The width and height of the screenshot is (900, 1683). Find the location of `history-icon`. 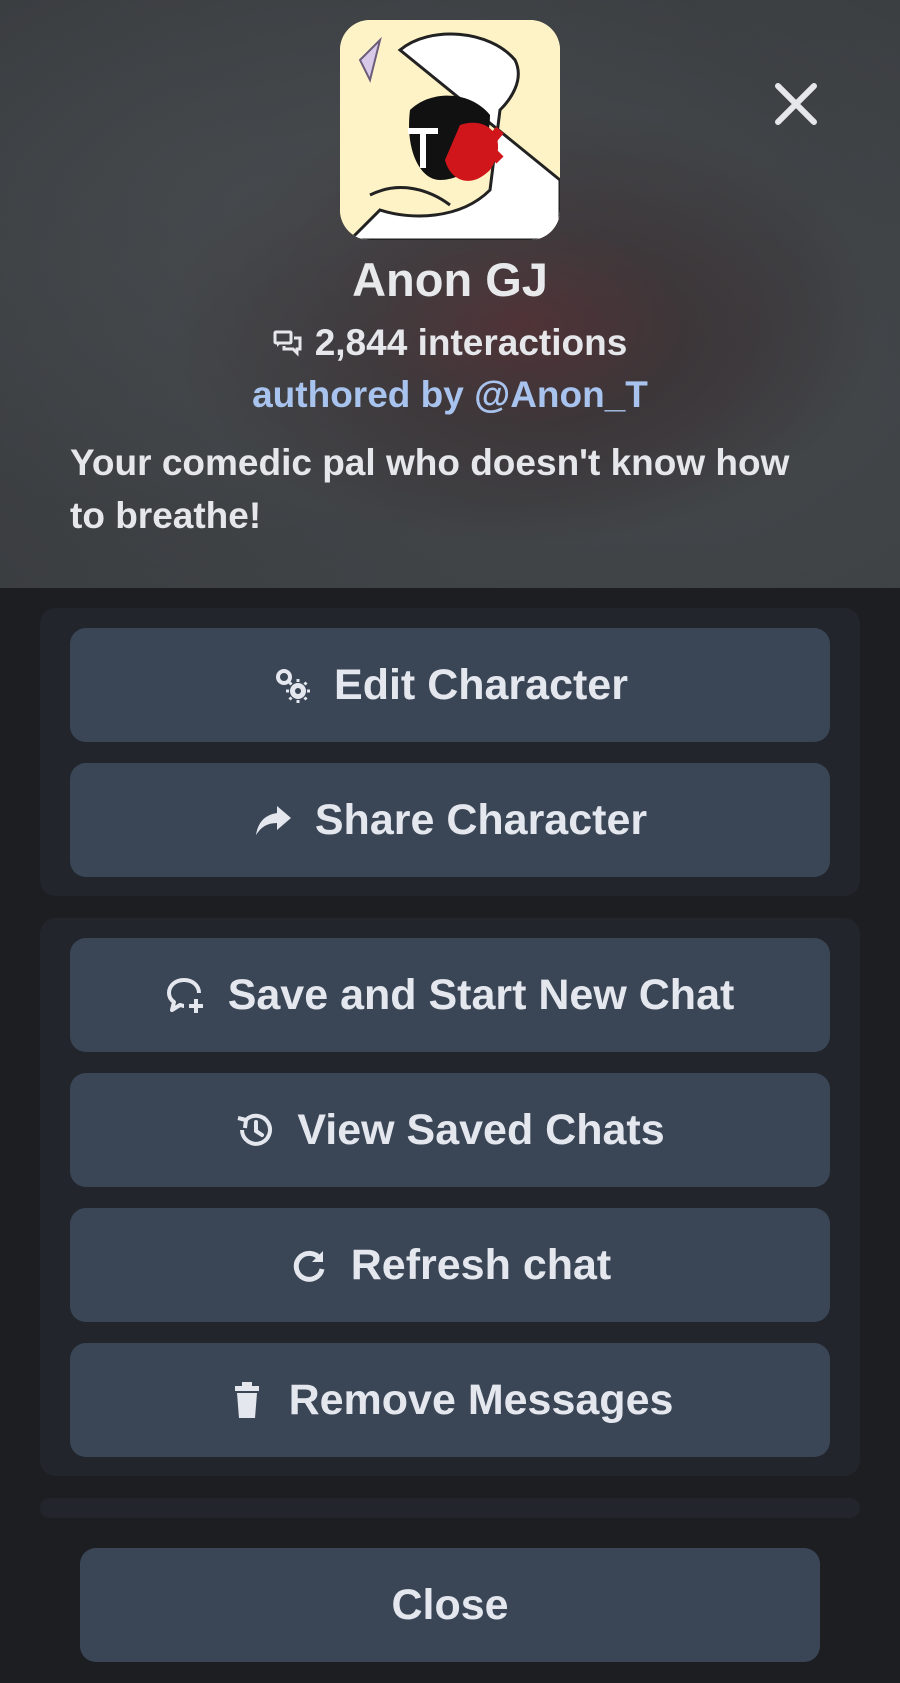

history-icon is located at coordinates (255, 1130).